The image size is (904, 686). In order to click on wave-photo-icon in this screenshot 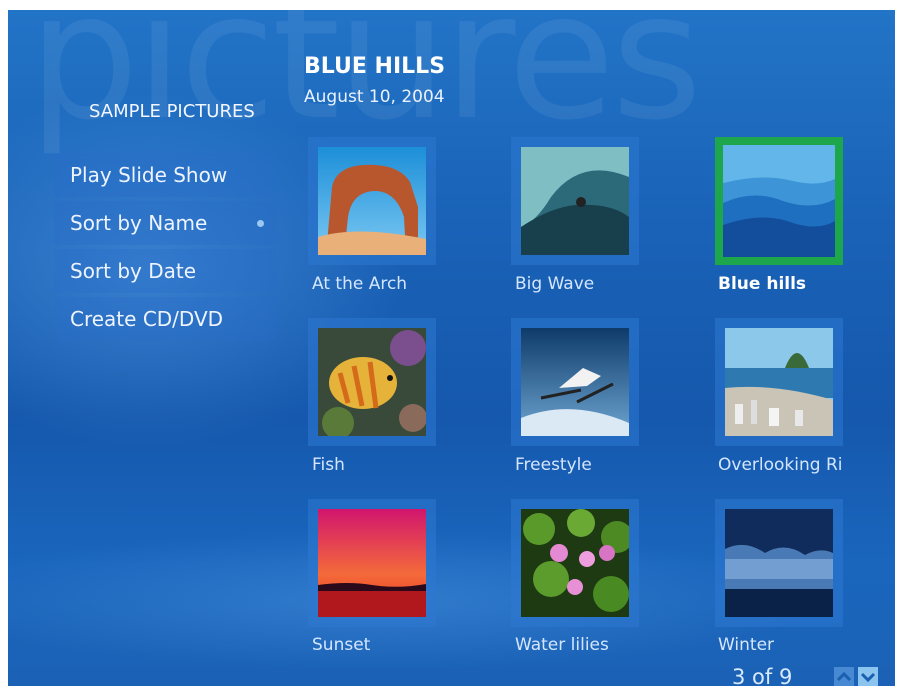, I will do `click(575, 201)`.